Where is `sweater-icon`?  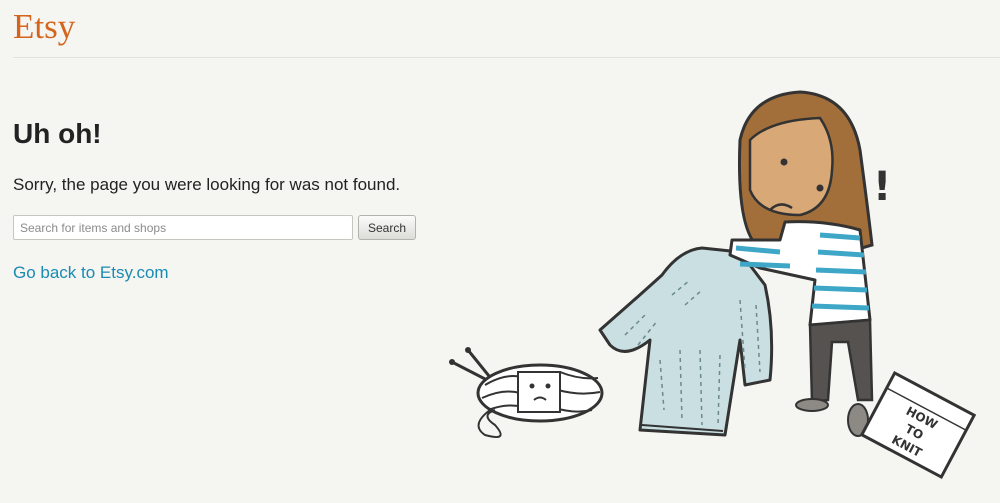 sweater-icon is located at coordinates (686, 341).